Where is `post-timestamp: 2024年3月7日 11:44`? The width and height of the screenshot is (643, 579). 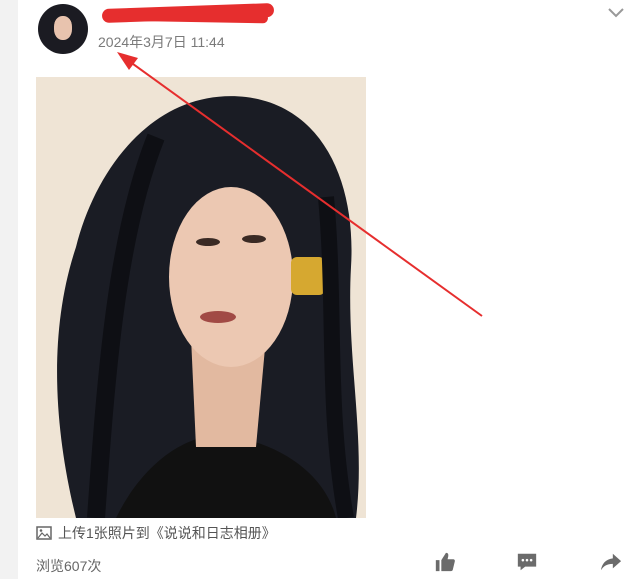 post-timestamp: 2024年3月7日 11:44 is located at coordinates (161, 42).